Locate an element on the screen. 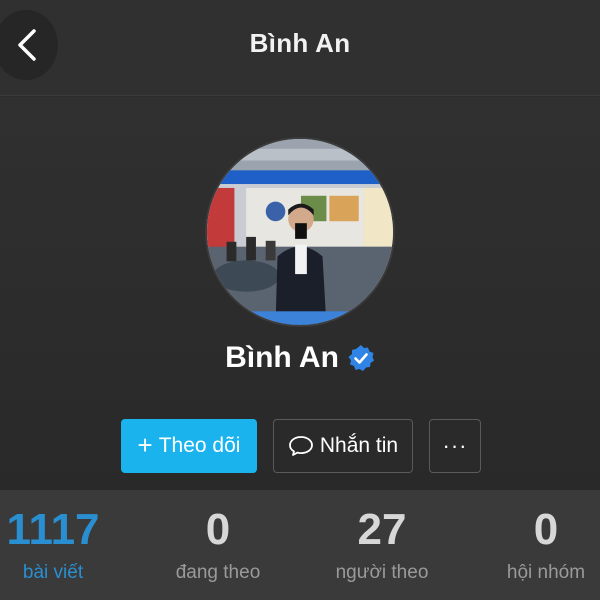  profile-name: Bình An is located at coordinates (282, 357).